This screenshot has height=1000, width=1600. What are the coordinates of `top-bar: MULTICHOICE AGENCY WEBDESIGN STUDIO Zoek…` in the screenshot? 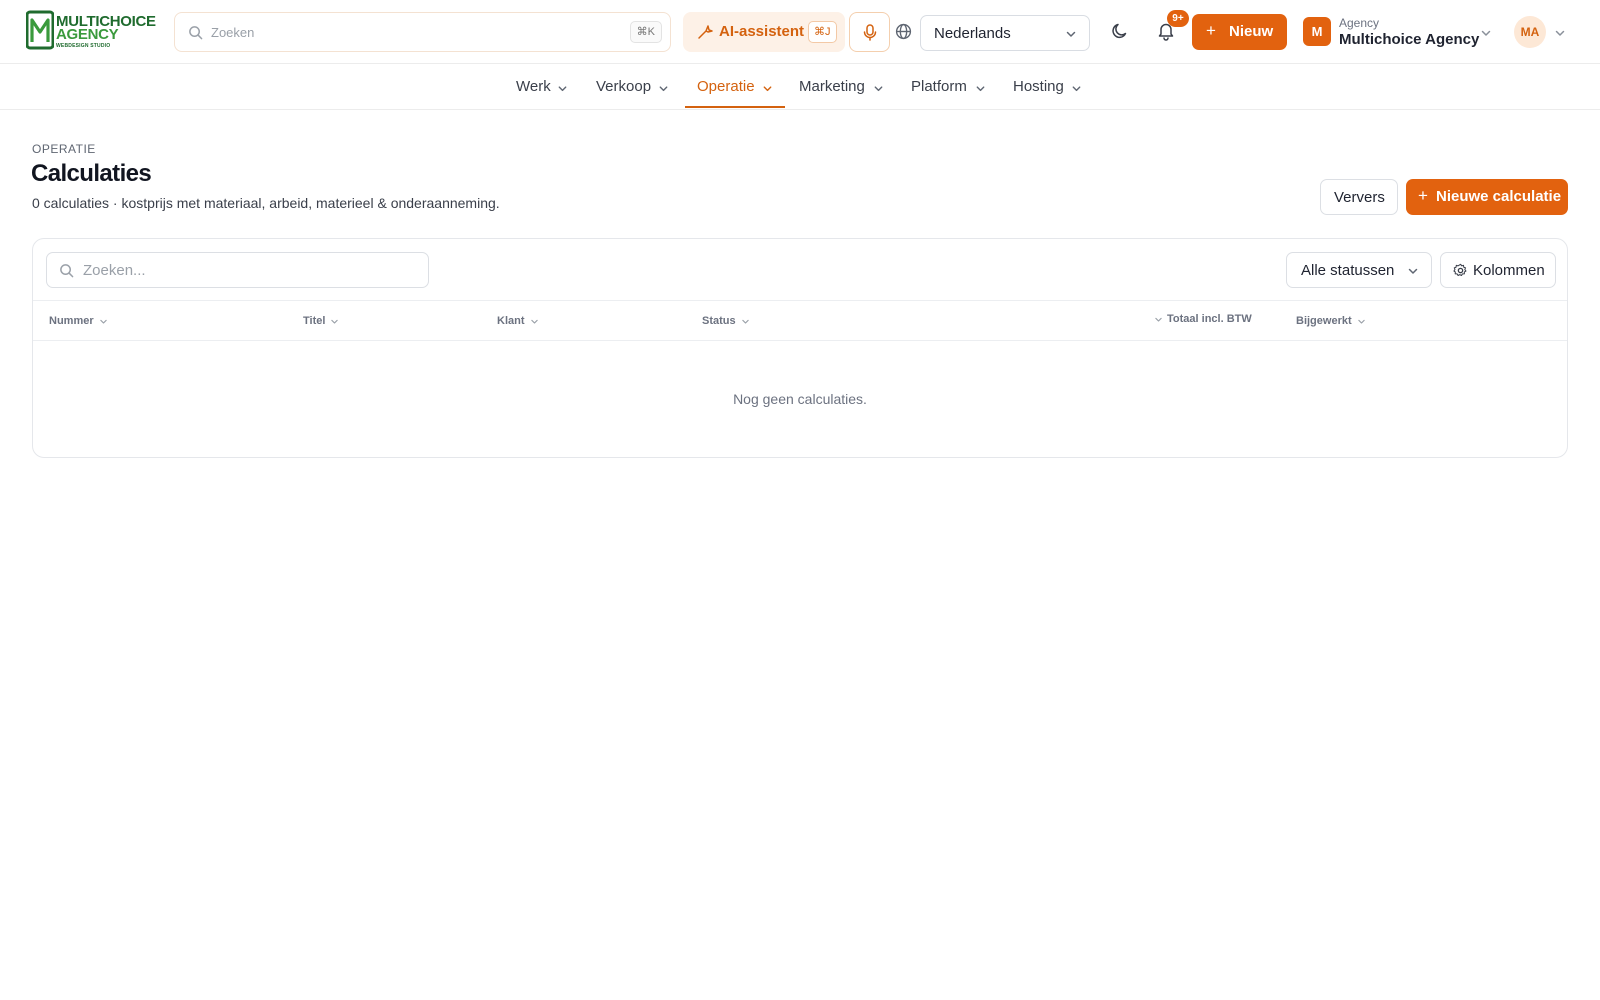 It's located at (800, 32).